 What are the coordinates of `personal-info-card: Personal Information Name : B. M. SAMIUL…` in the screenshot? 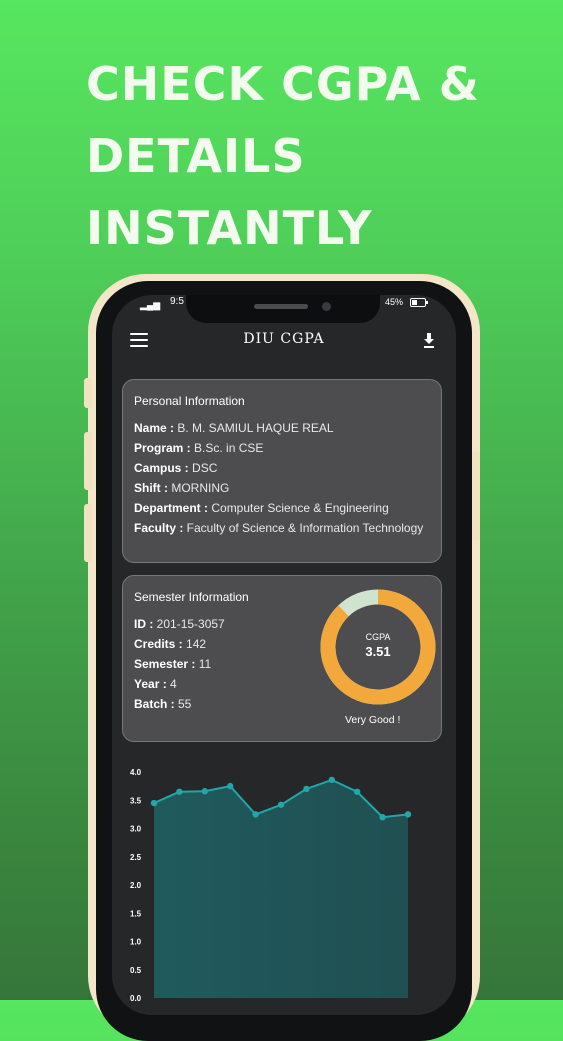 It's located at (282, 471).